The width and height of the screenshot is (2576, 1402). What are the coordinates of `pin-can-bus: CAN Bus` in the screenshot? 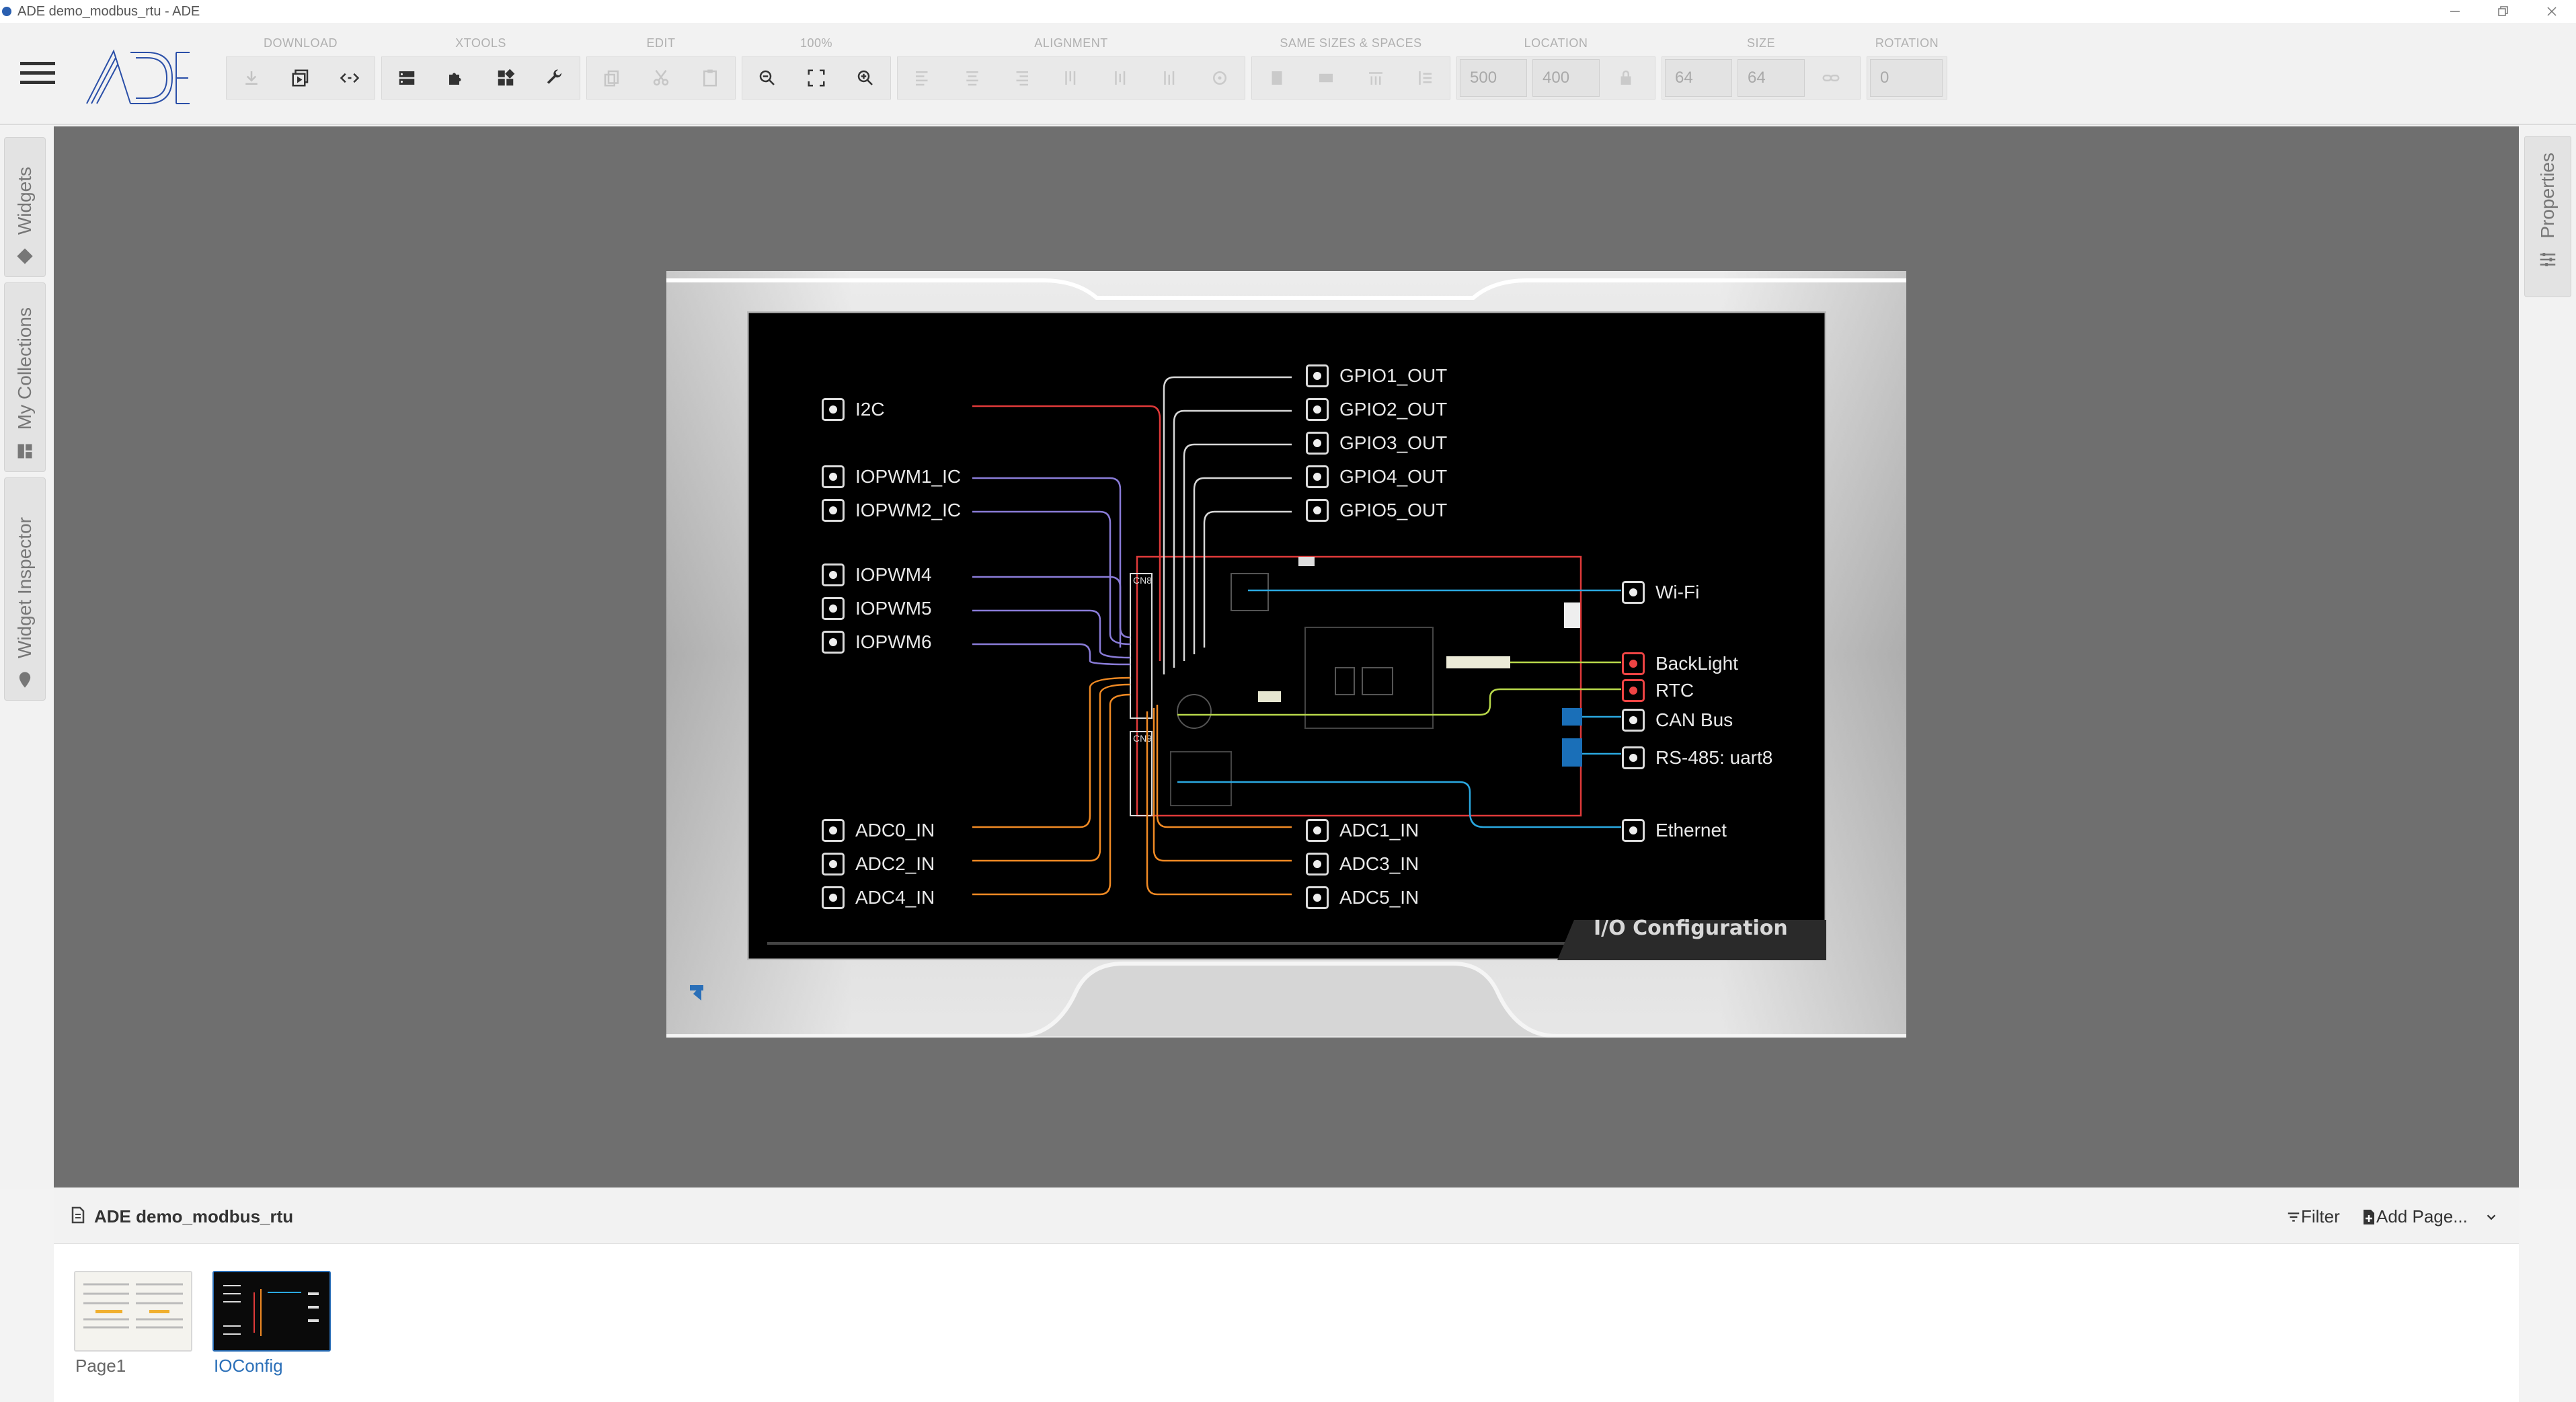 It's located at (1678, 721).